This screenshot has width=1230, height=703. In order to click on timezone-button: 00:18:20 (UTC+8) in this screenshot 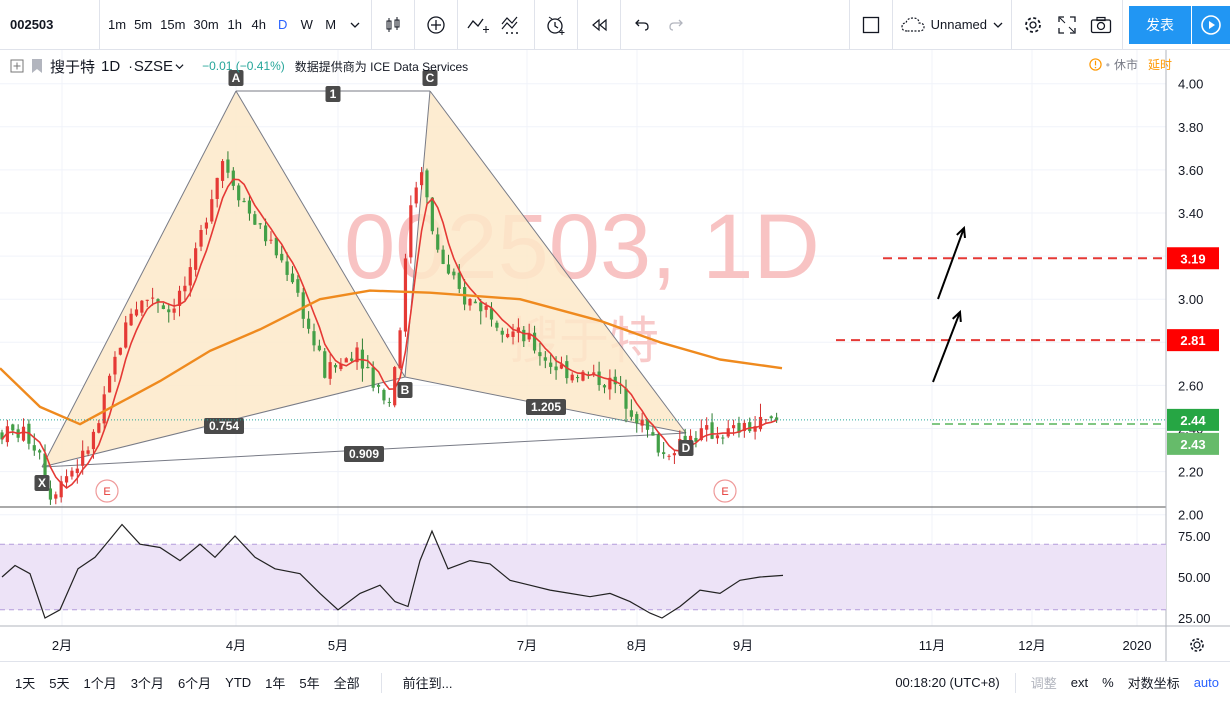, I will do `click(947, 683)`.